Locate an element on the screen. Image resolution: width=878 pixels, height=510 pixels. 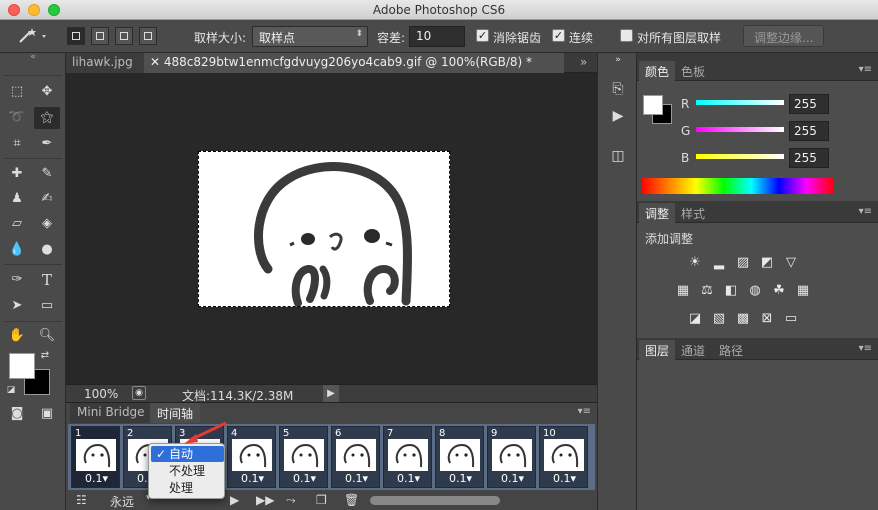
move-tool-icon: ✥ is located at coordinates (47, 92).